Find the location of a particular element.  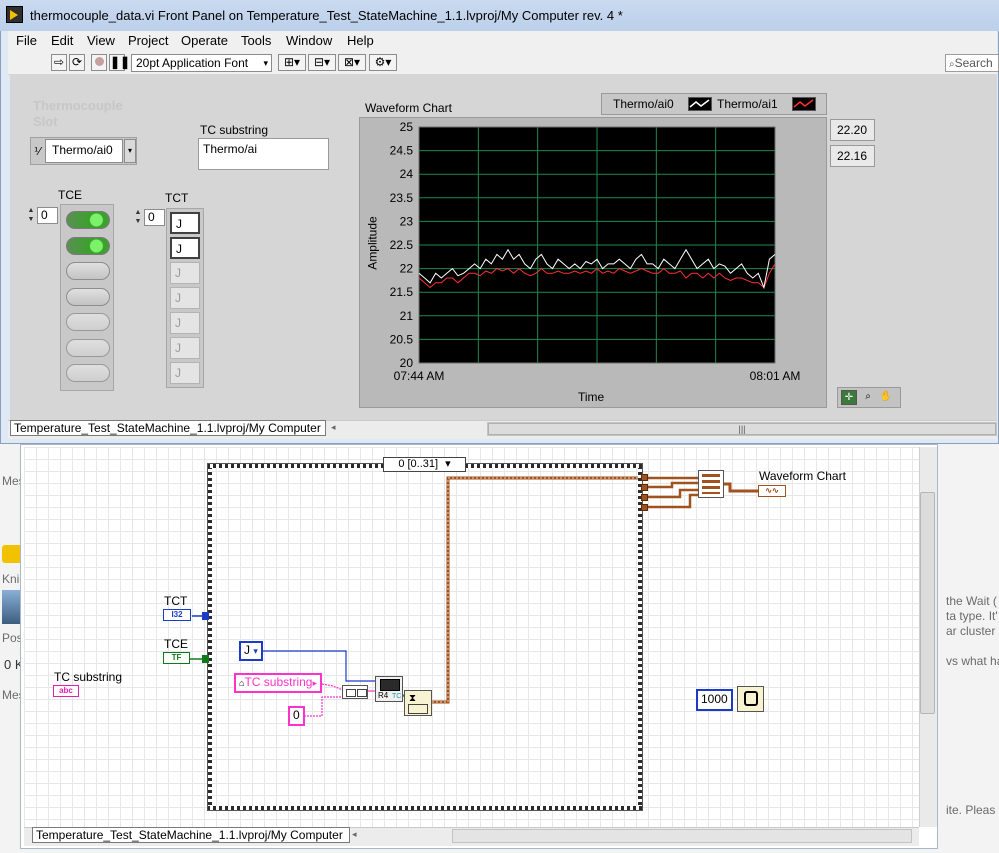

legend-series-0-name: Thermo/ai0 is located at coordinates (643, 104).